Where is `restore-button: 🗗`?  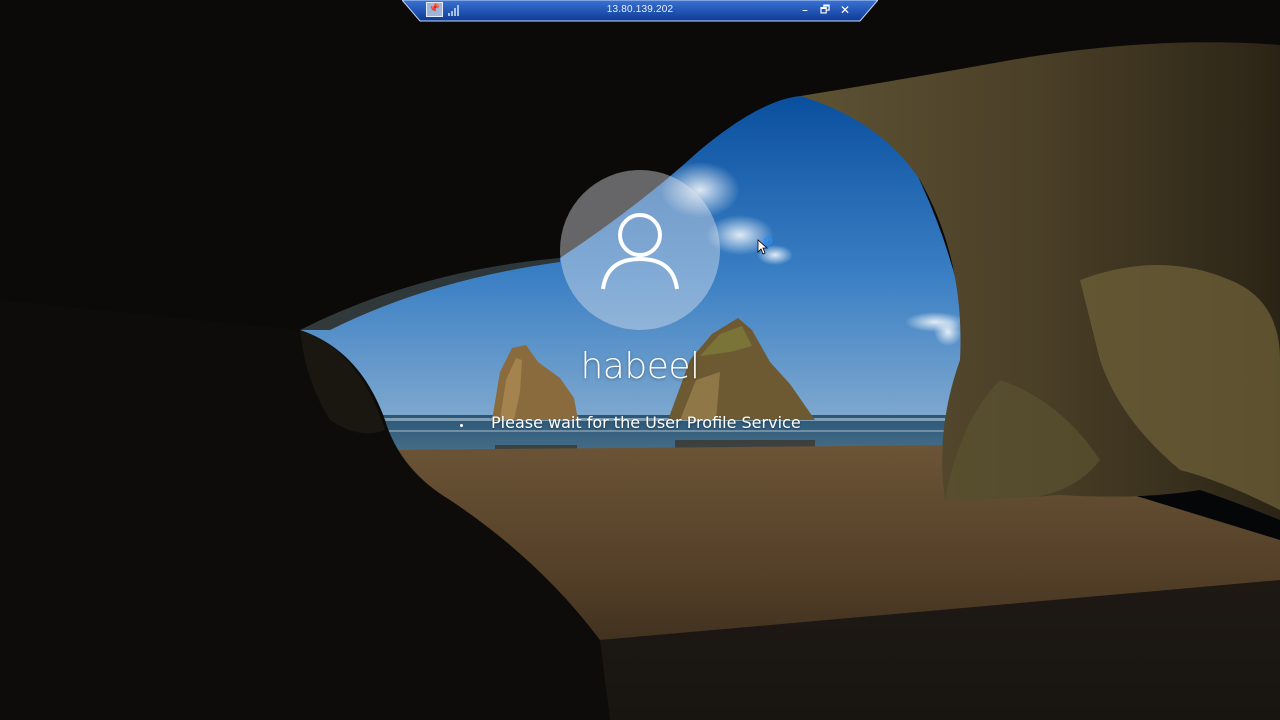
restore-button: 🗗 is located at coordinates (825, 10).